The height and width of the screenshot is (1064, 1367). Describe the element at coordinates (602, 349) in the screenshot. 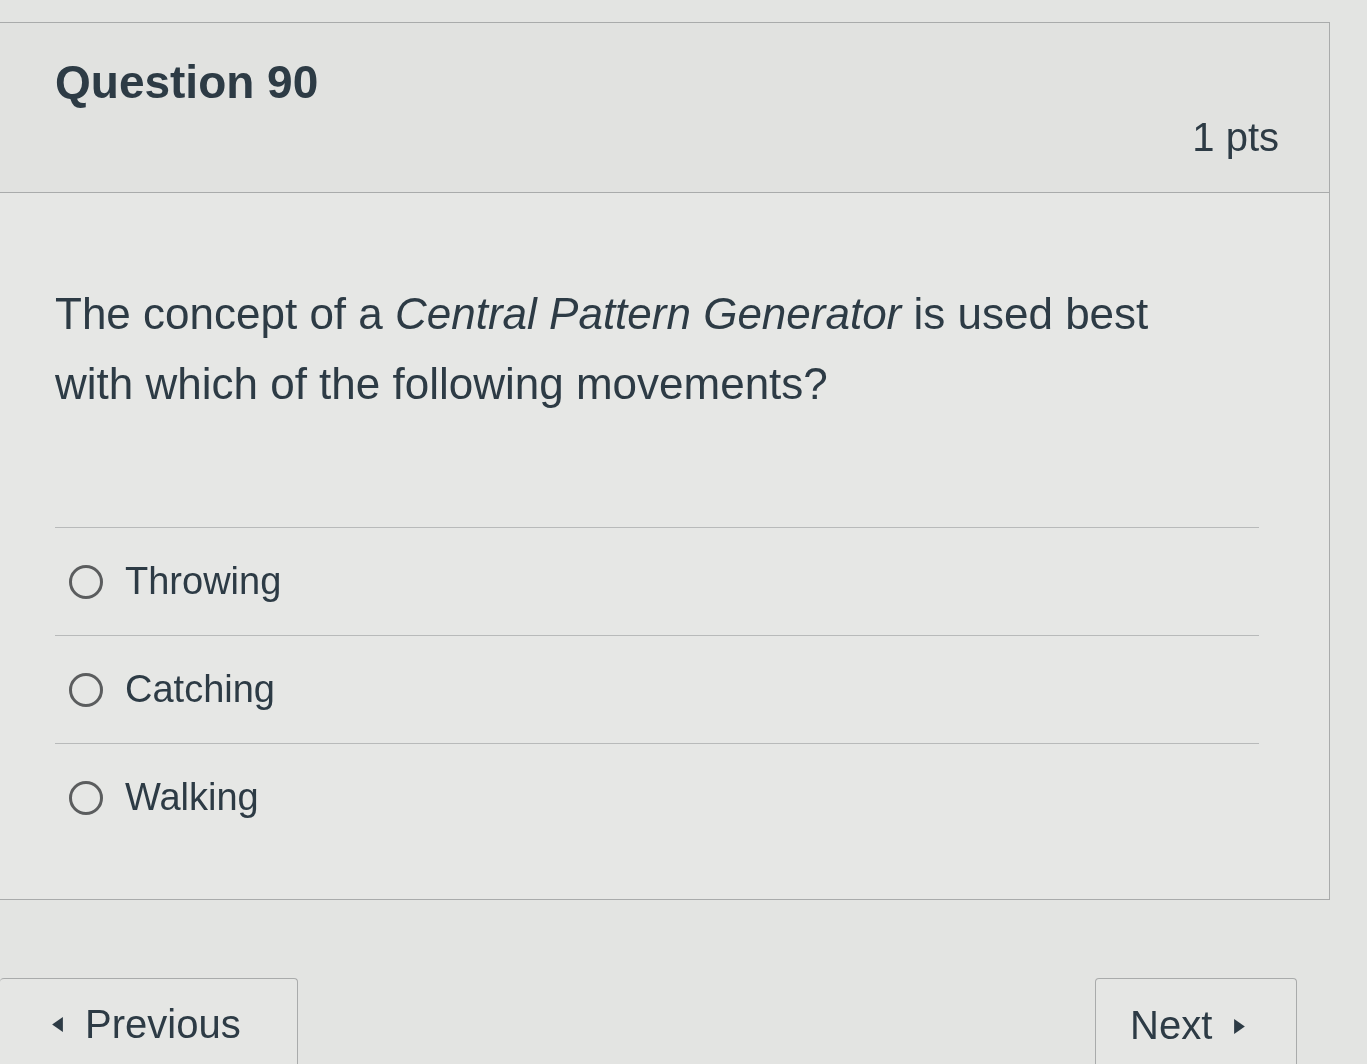

I see `question-text: The concept of a Central Pattern Generator is used best with which of the following movements?` at that location.